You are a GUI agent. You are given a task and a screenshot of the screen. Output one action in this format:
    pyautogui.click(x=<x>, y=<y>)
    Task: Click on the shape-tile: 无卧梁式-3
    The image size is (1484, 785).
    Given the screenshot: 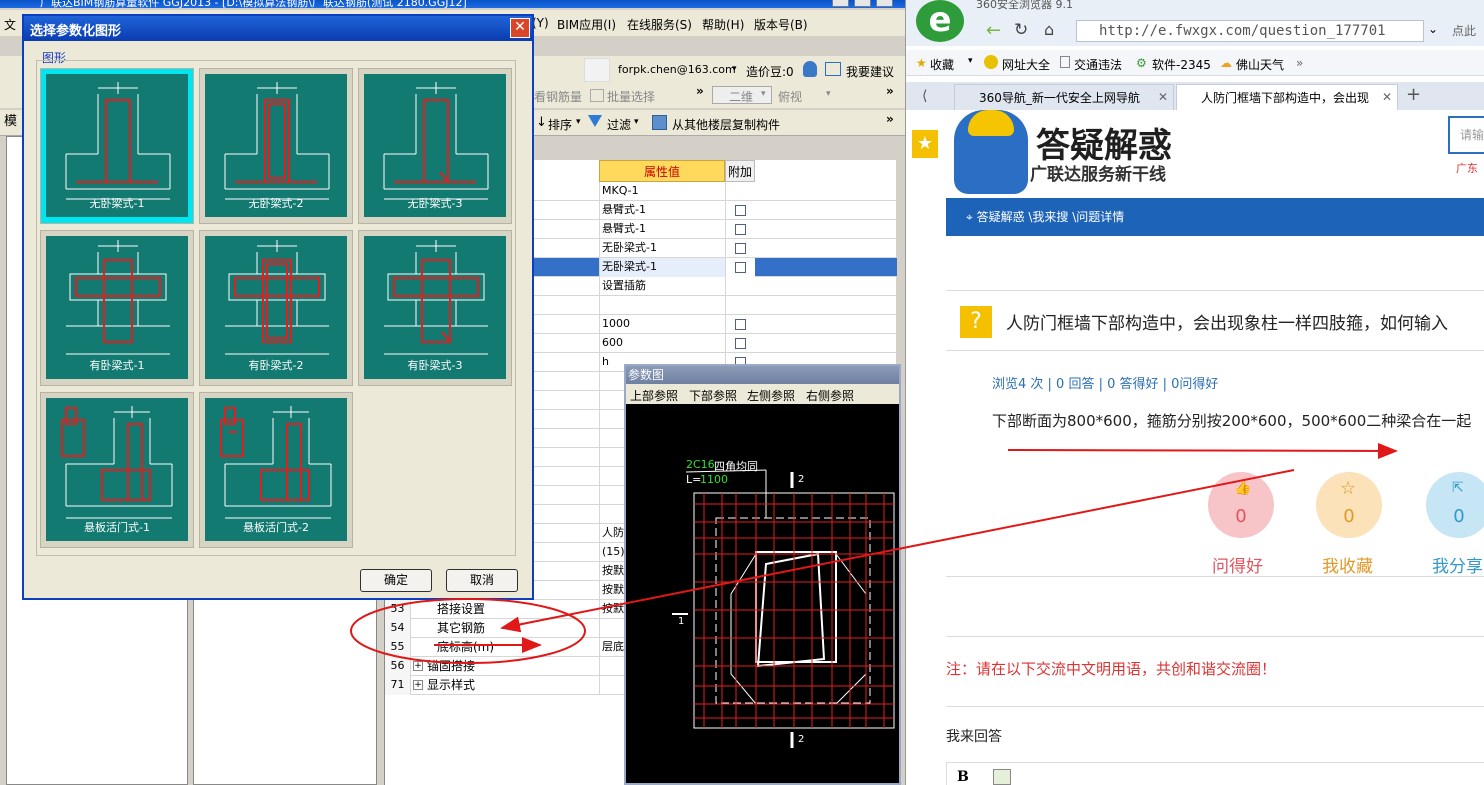 What is the action you would take?
    pyautogui.click(x=435, y=146)
    